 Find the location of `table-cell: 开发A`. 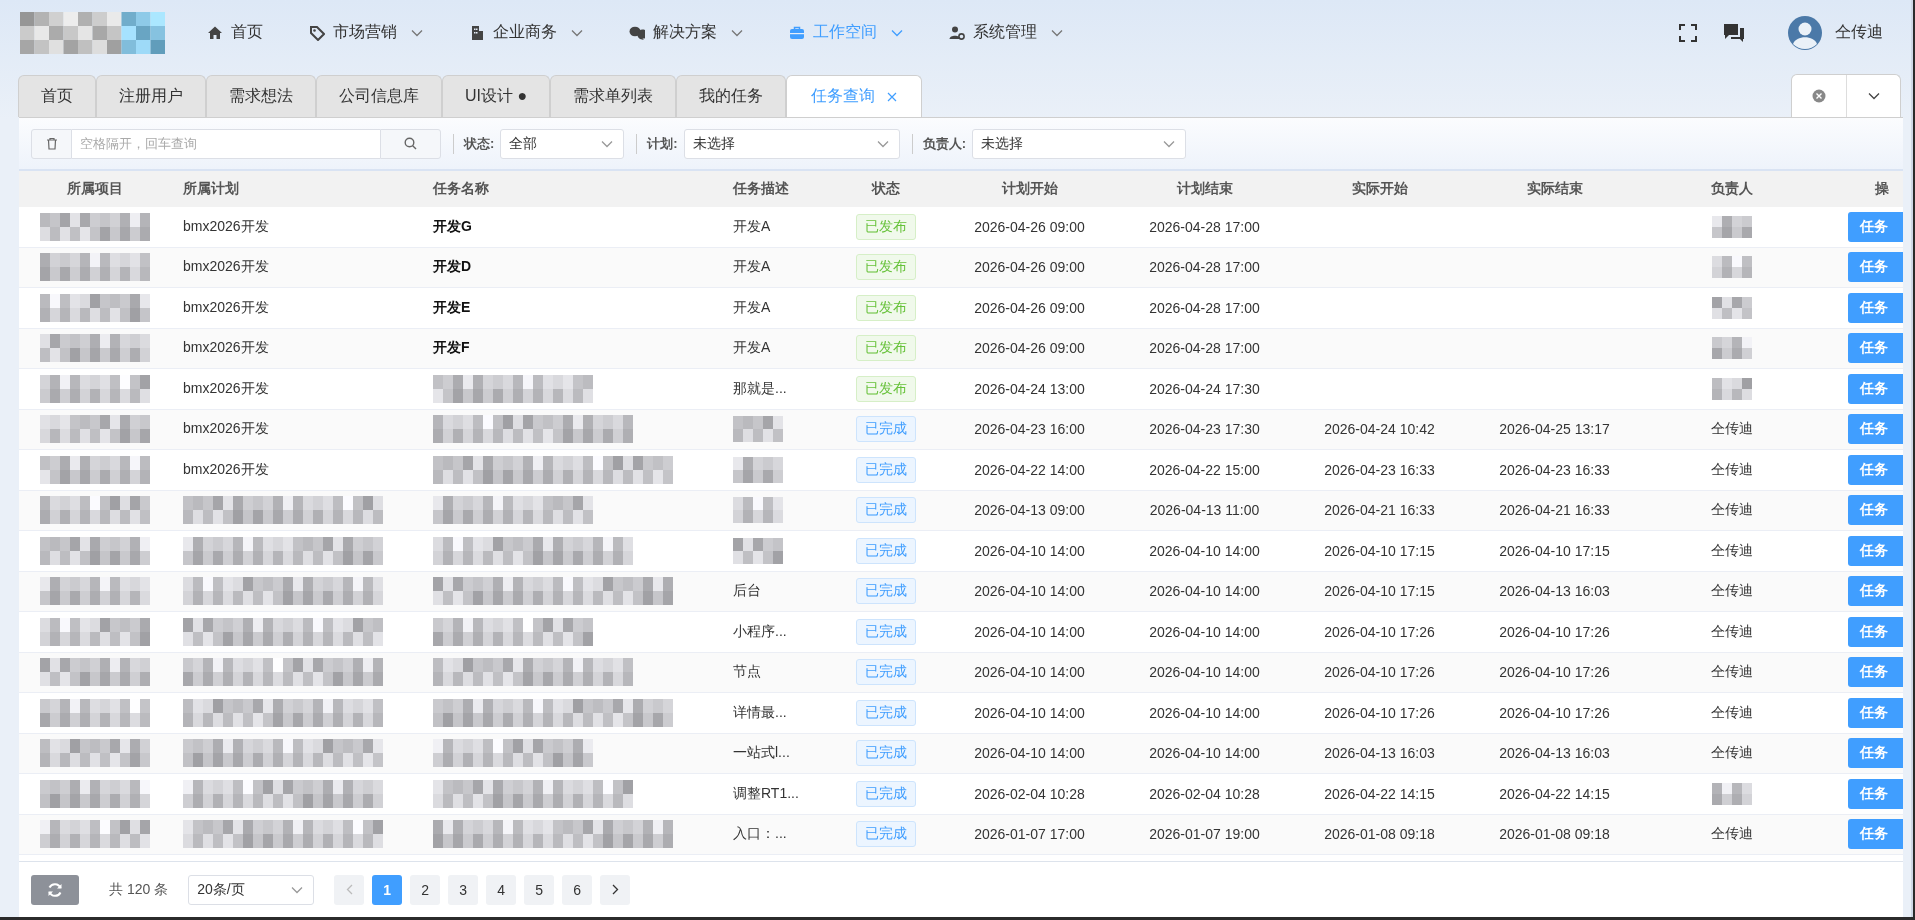

table-cell: 开发A is located at coordinates (752, 348).